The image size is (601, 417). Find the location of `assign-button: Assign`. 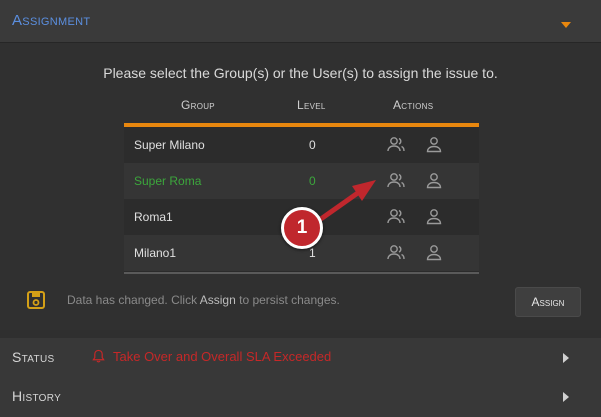

assign-button: Assign is located at coordinates (548, 302).